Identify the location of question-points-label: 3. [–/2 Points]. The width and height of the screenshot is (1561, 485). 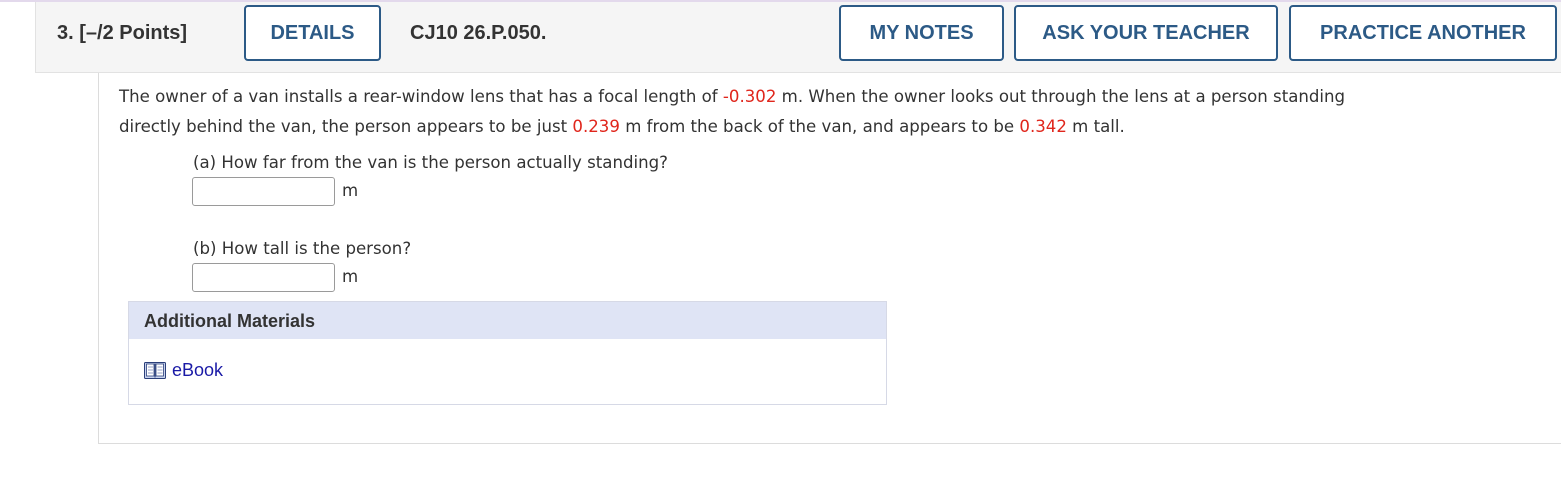
(122, 33).